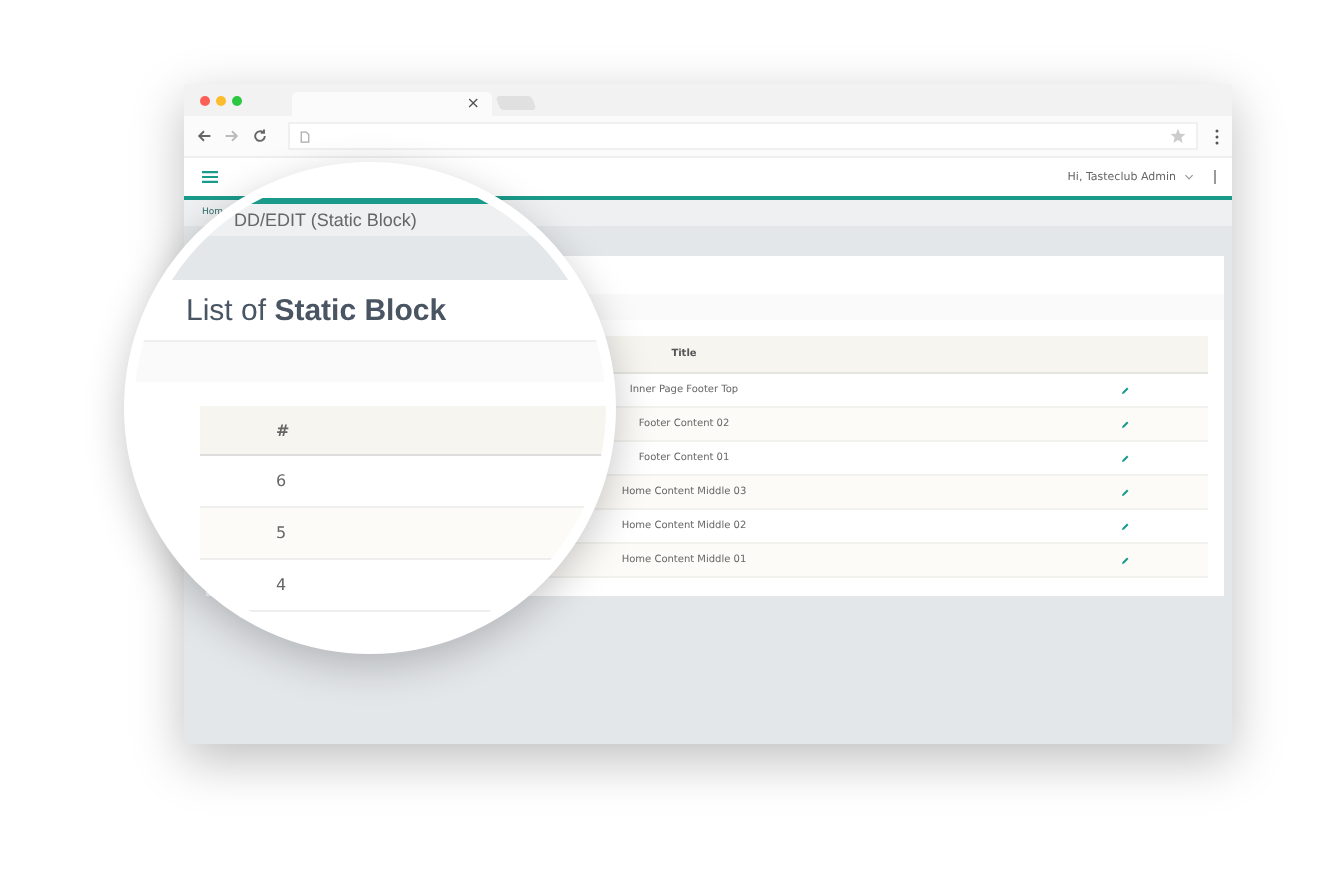 This screenshot has height=890, width=1340. I want to click on column-header: #, so click(283, 430).